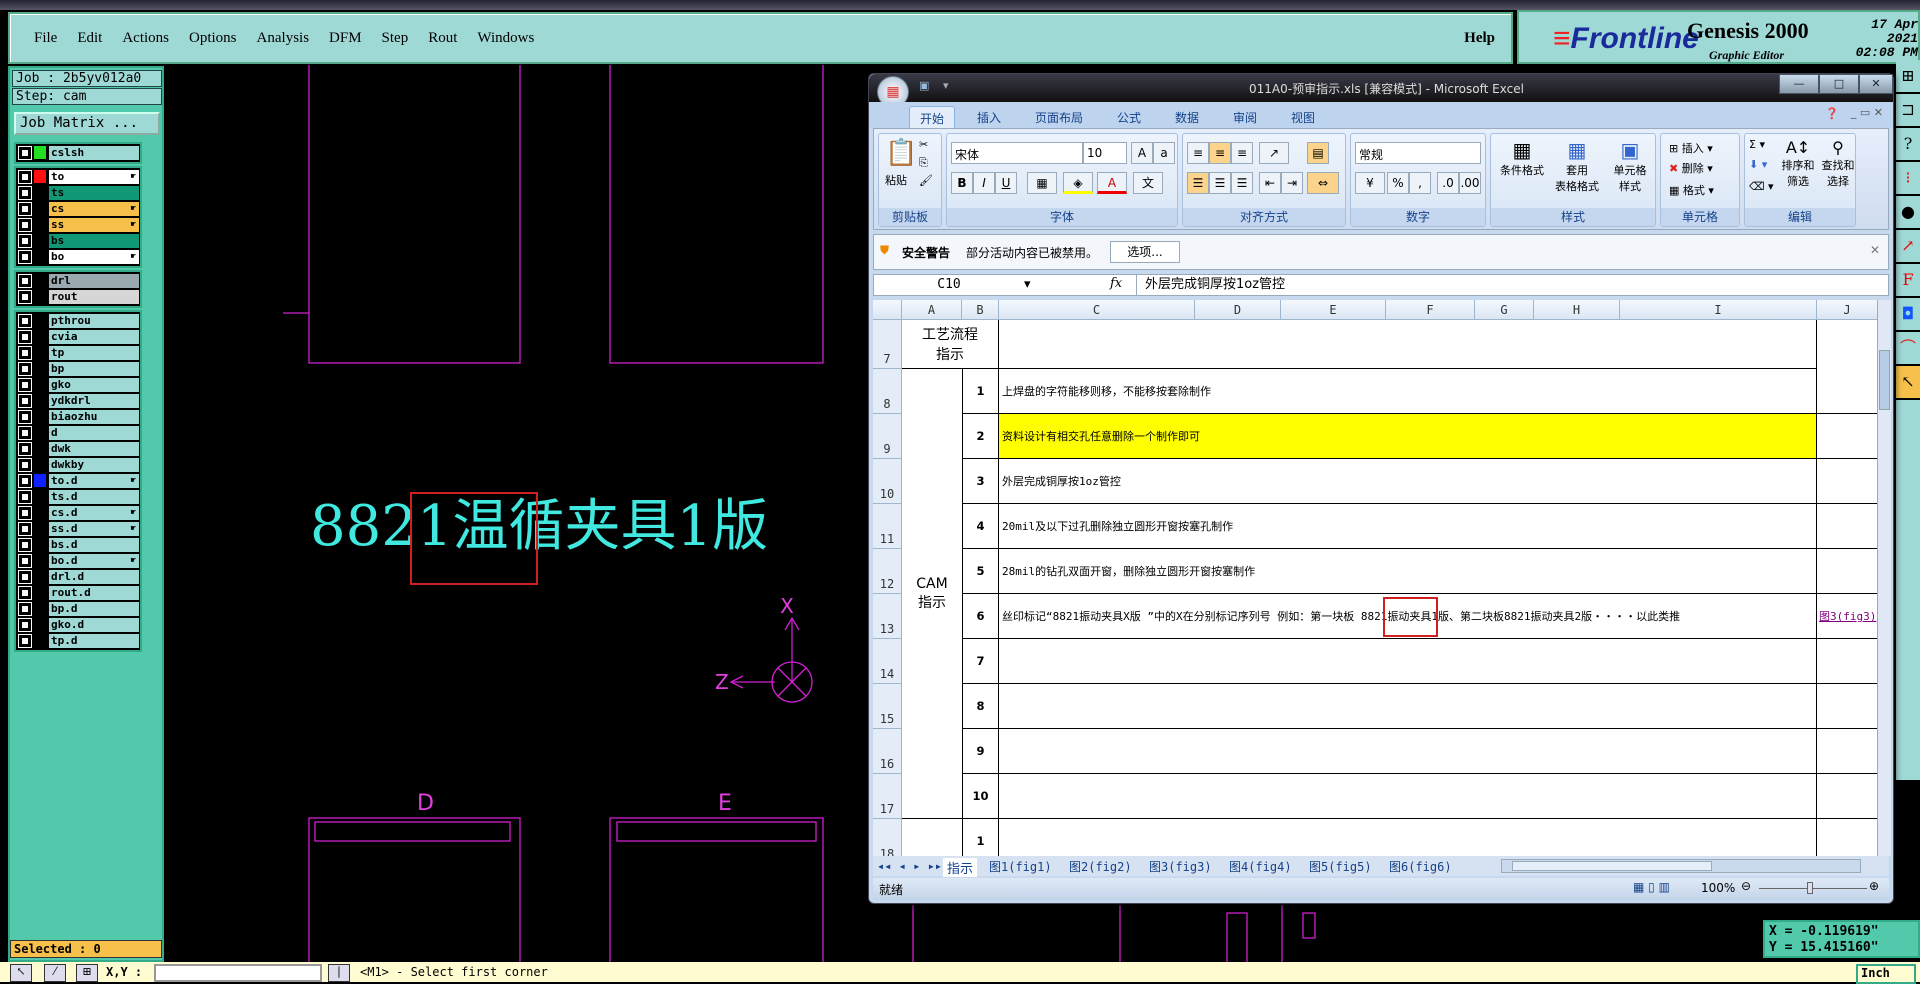 This screenshot has width=1920, height=984. What do you see at coordinates (78, 624) in the screenshot?
I see `layer-row: gko.d` at bounding box center [78, 624].